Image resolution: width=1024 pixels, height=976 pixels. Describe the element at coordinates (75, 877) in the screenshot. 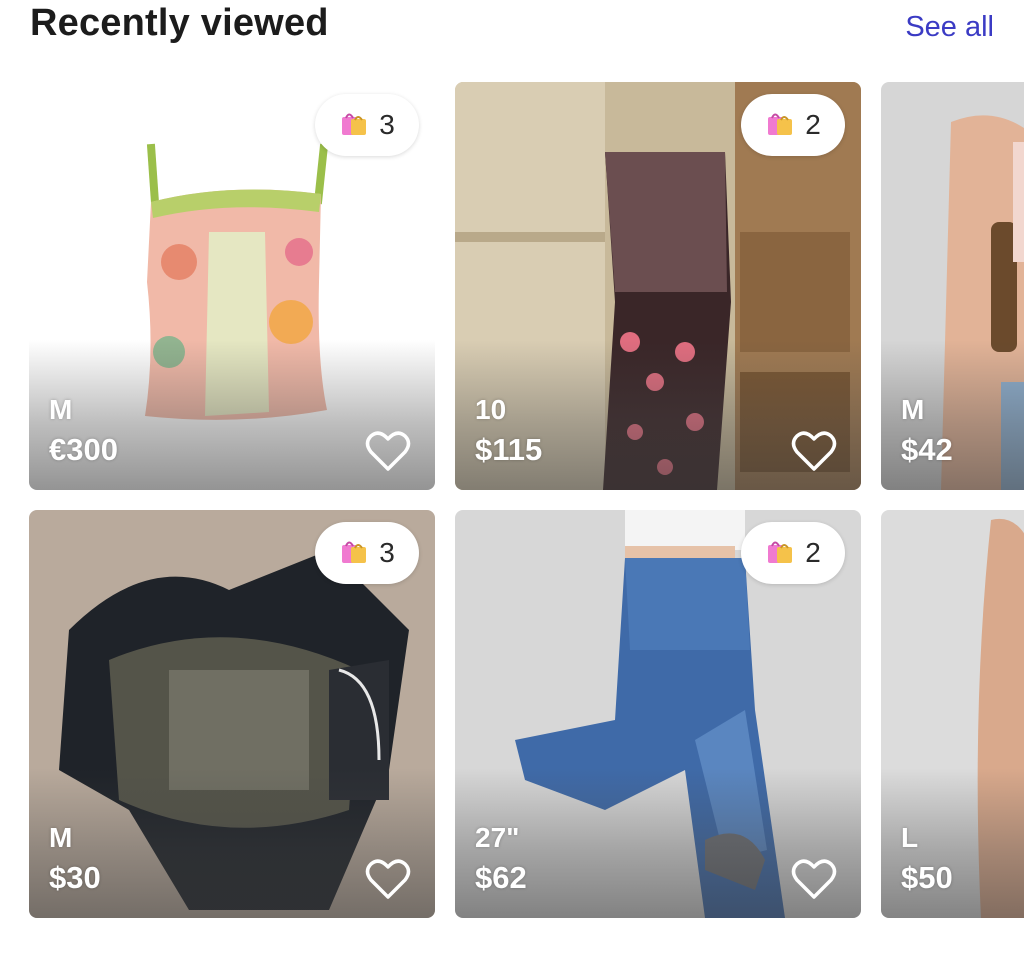

I see `item-price: $30` at that location.